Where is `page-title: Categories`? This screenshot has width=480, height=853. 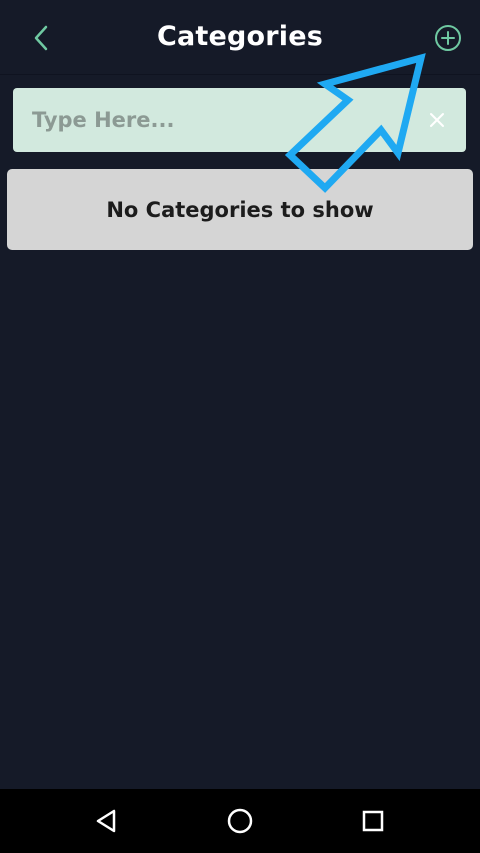 page-title: Categories is located at coordinates (240, 36).